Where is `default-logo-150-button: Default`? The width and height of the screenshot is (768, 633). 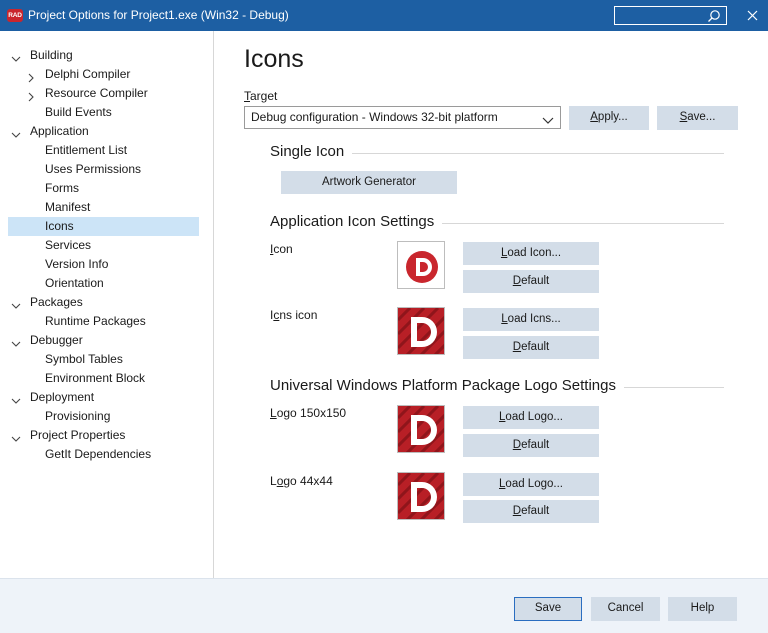
default-logo-150-button: Default is located at coordinates (531, 445).